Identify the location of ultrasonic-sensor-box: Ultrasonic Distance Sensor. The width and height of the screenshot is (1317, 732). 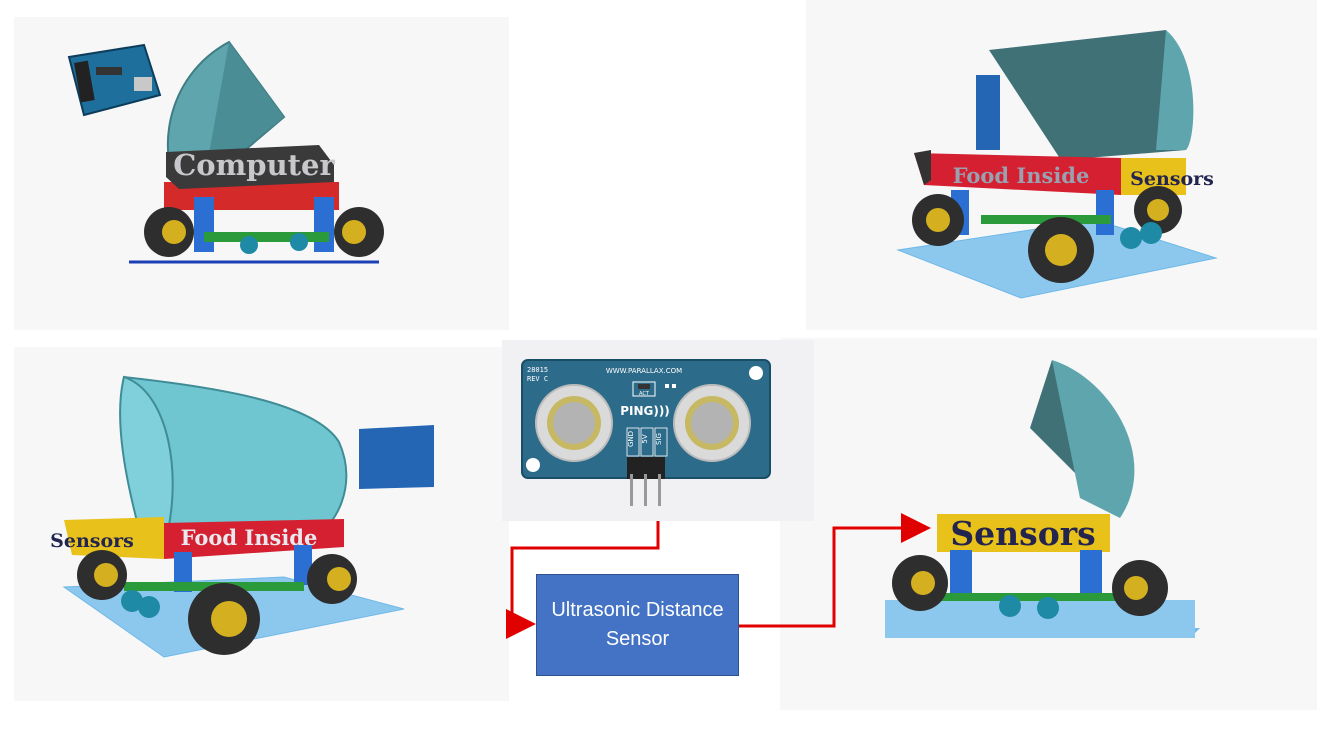
(637, 625).